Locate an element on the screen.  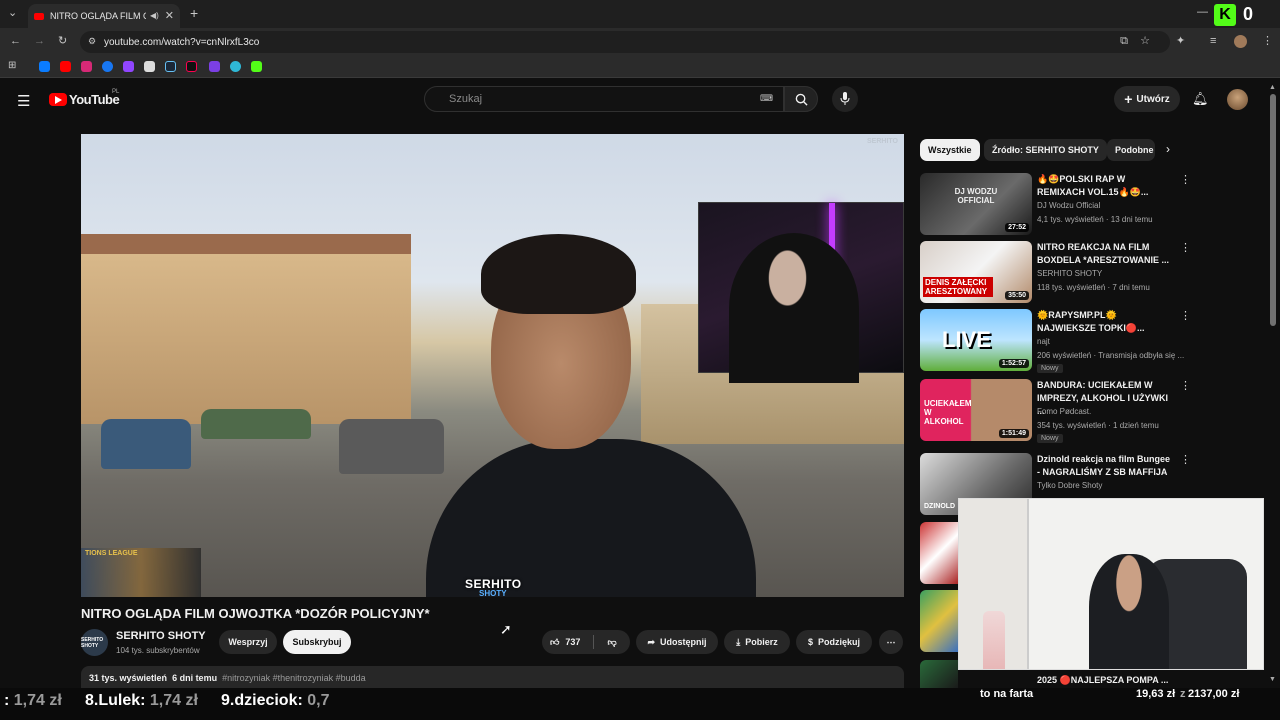
recommended-meta: 354 tys. wyświetleń · 1 dzień temu is located at coordinates (1098, 425).